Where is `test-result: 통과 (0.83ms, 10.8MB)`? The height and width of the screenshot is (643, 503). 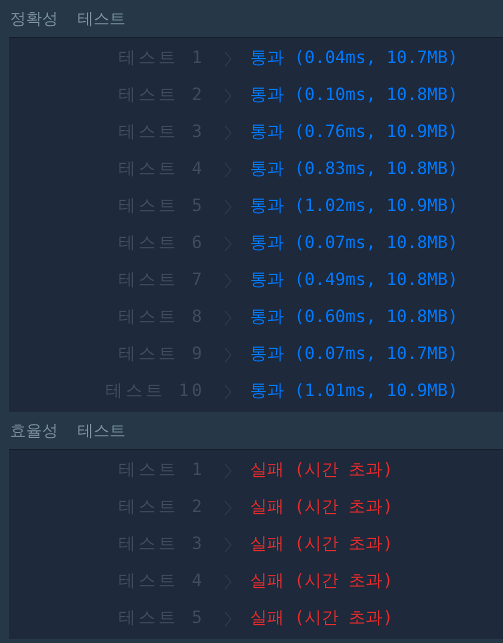
test-result: 통과 (0.83ms, 10.8MB) is located at coordinates (354, 169).